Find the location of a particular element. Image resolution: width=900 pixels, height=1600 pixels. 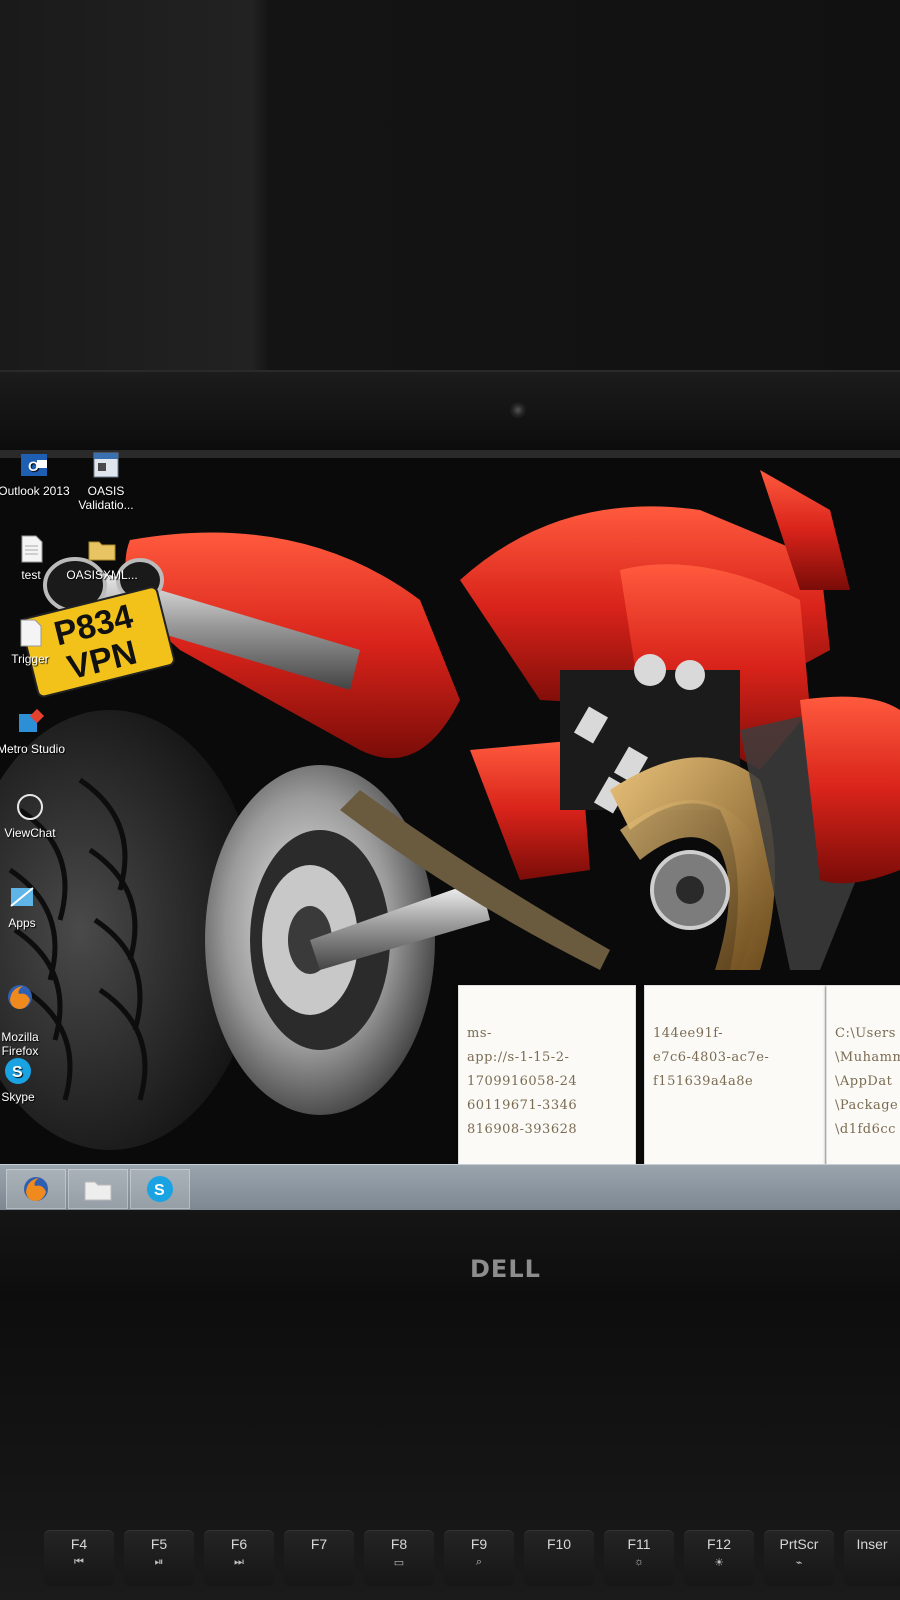

key-insert: Inser is located at coordinates (872, 1558).